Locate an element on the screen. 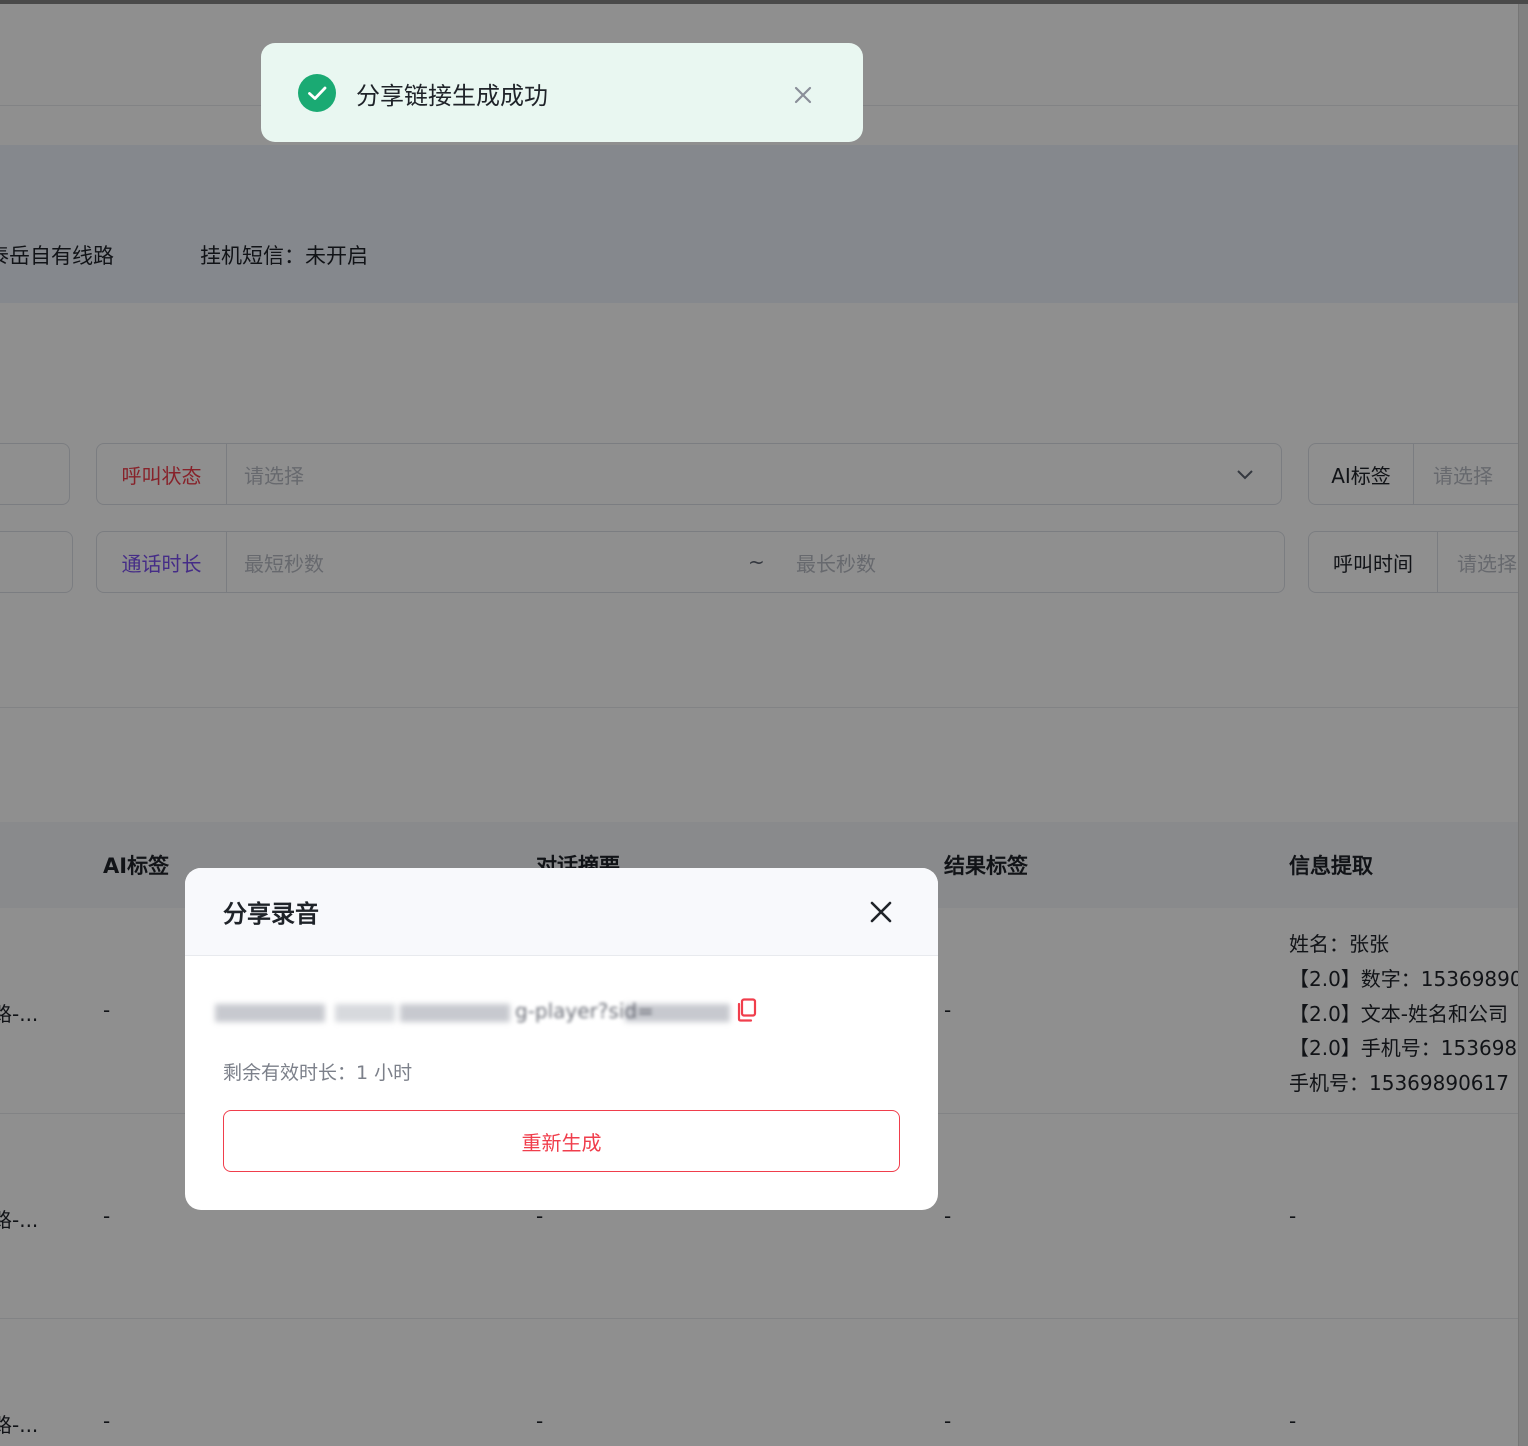  copy-icon is located at coordinates (747, 1010).